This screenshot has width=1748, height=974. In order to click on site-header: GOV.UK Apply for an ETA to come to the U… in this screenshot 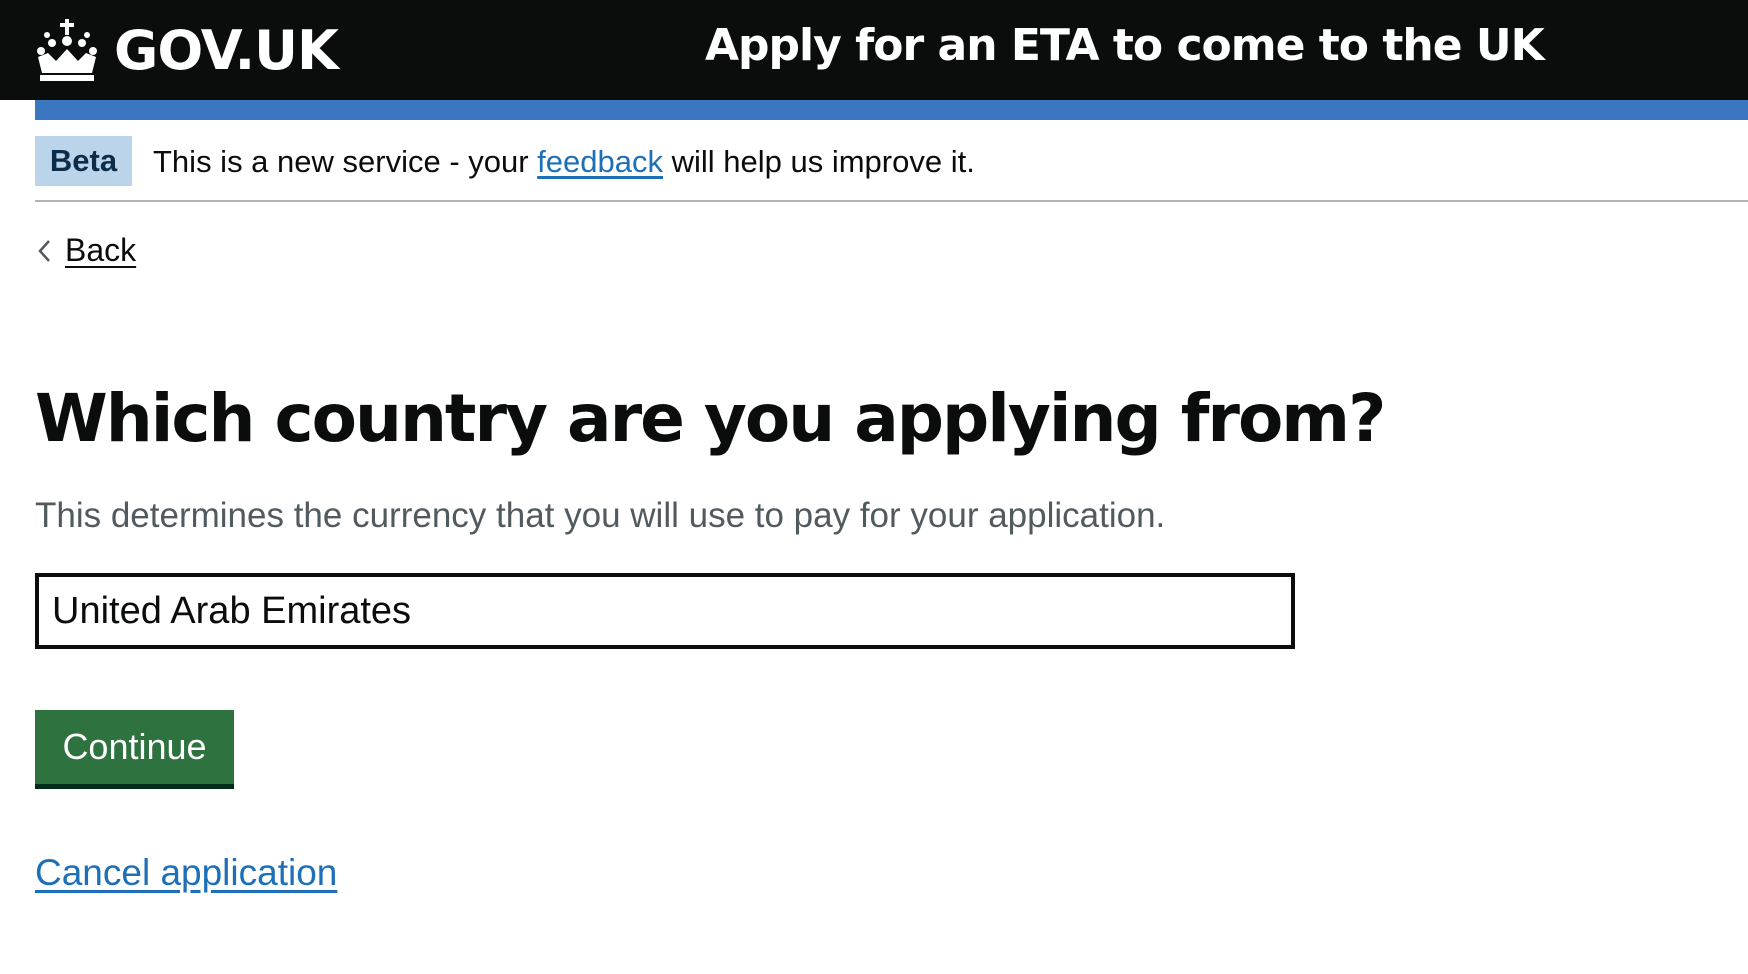, I will do `click(874, 50)`.